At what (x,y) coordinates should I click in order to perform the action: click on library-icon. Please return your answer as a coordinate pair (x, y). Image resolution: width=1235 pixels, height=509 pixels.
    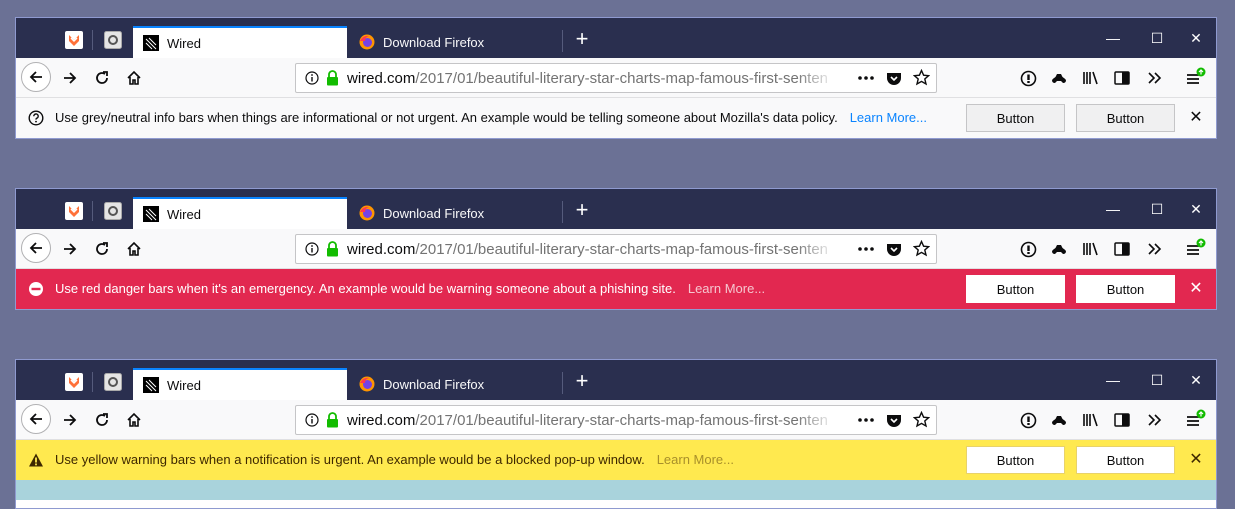
    Looking at the image, I should click on (1090, 420).